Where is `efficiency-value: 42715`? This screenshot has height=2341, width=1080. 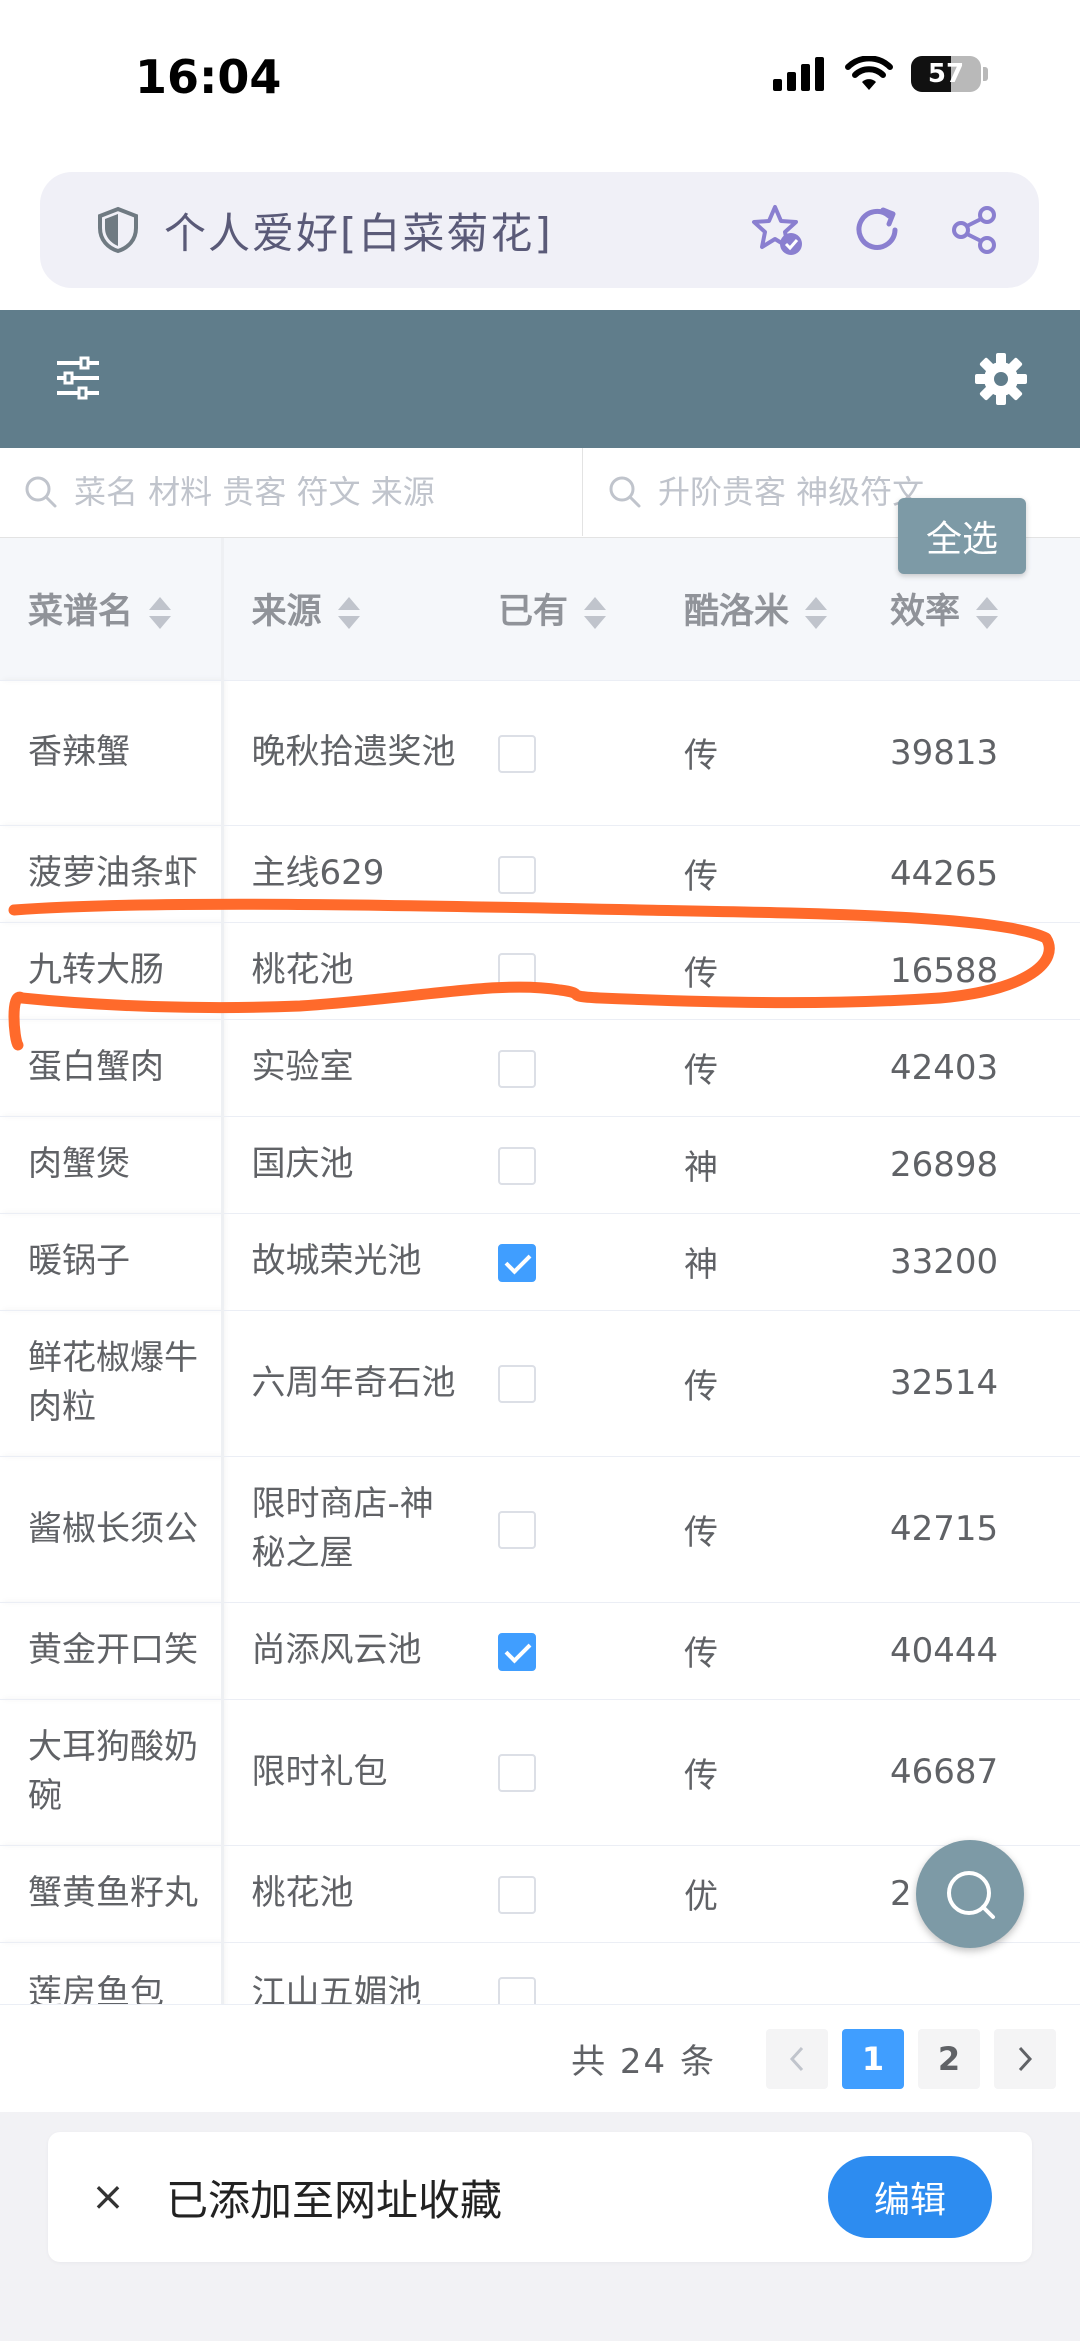 efficiency-value: 42715 is located at coordinates (944, 1529).